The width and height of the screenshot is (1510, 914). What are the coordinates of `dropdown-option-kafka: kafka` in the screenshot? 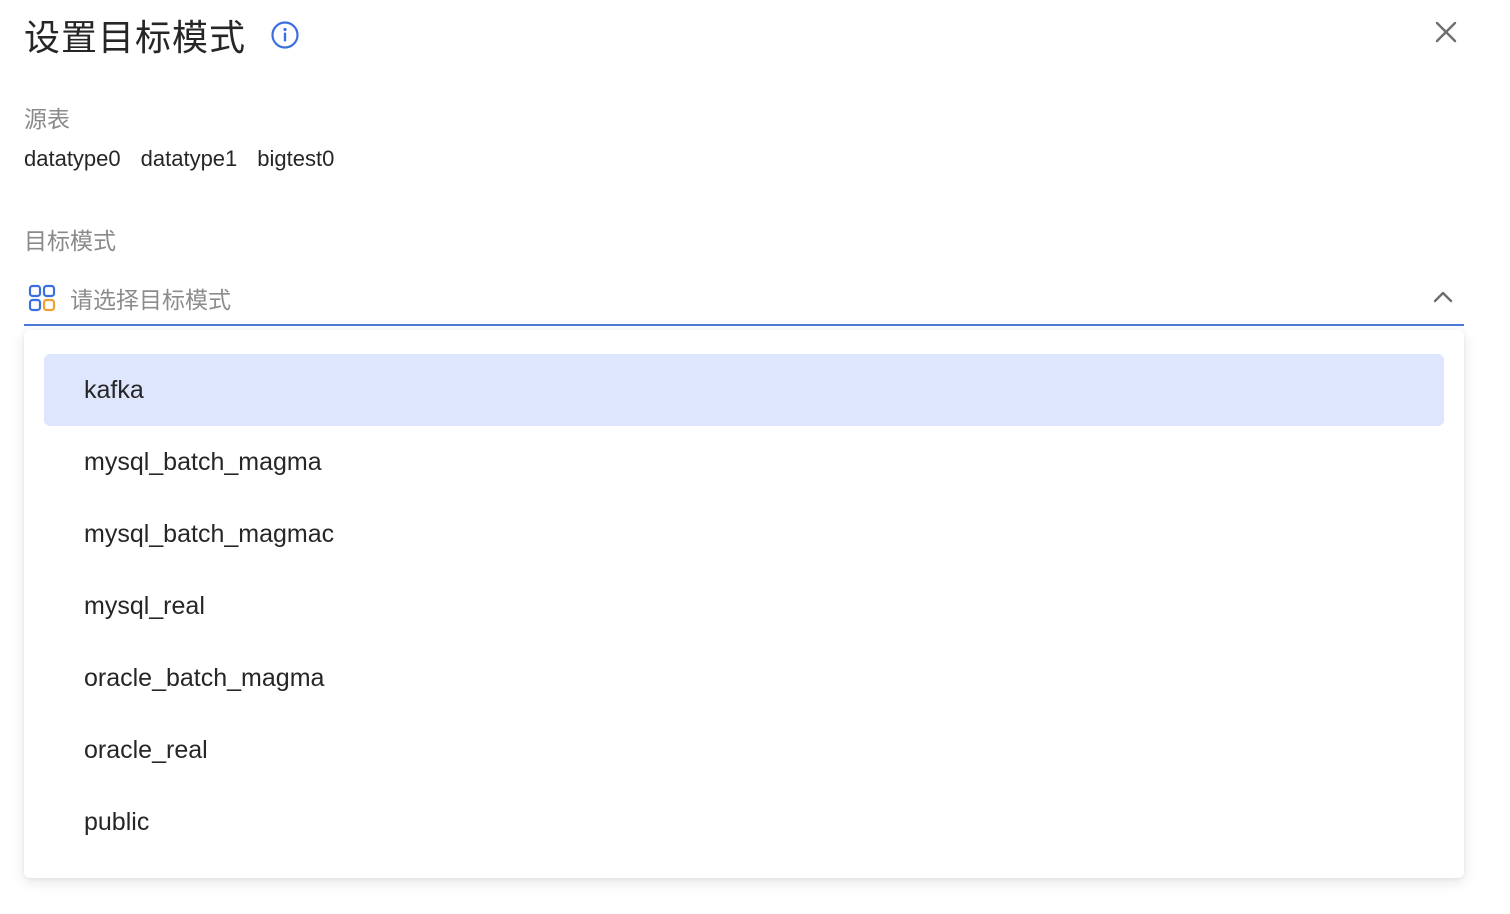 It's located at (744, 390).